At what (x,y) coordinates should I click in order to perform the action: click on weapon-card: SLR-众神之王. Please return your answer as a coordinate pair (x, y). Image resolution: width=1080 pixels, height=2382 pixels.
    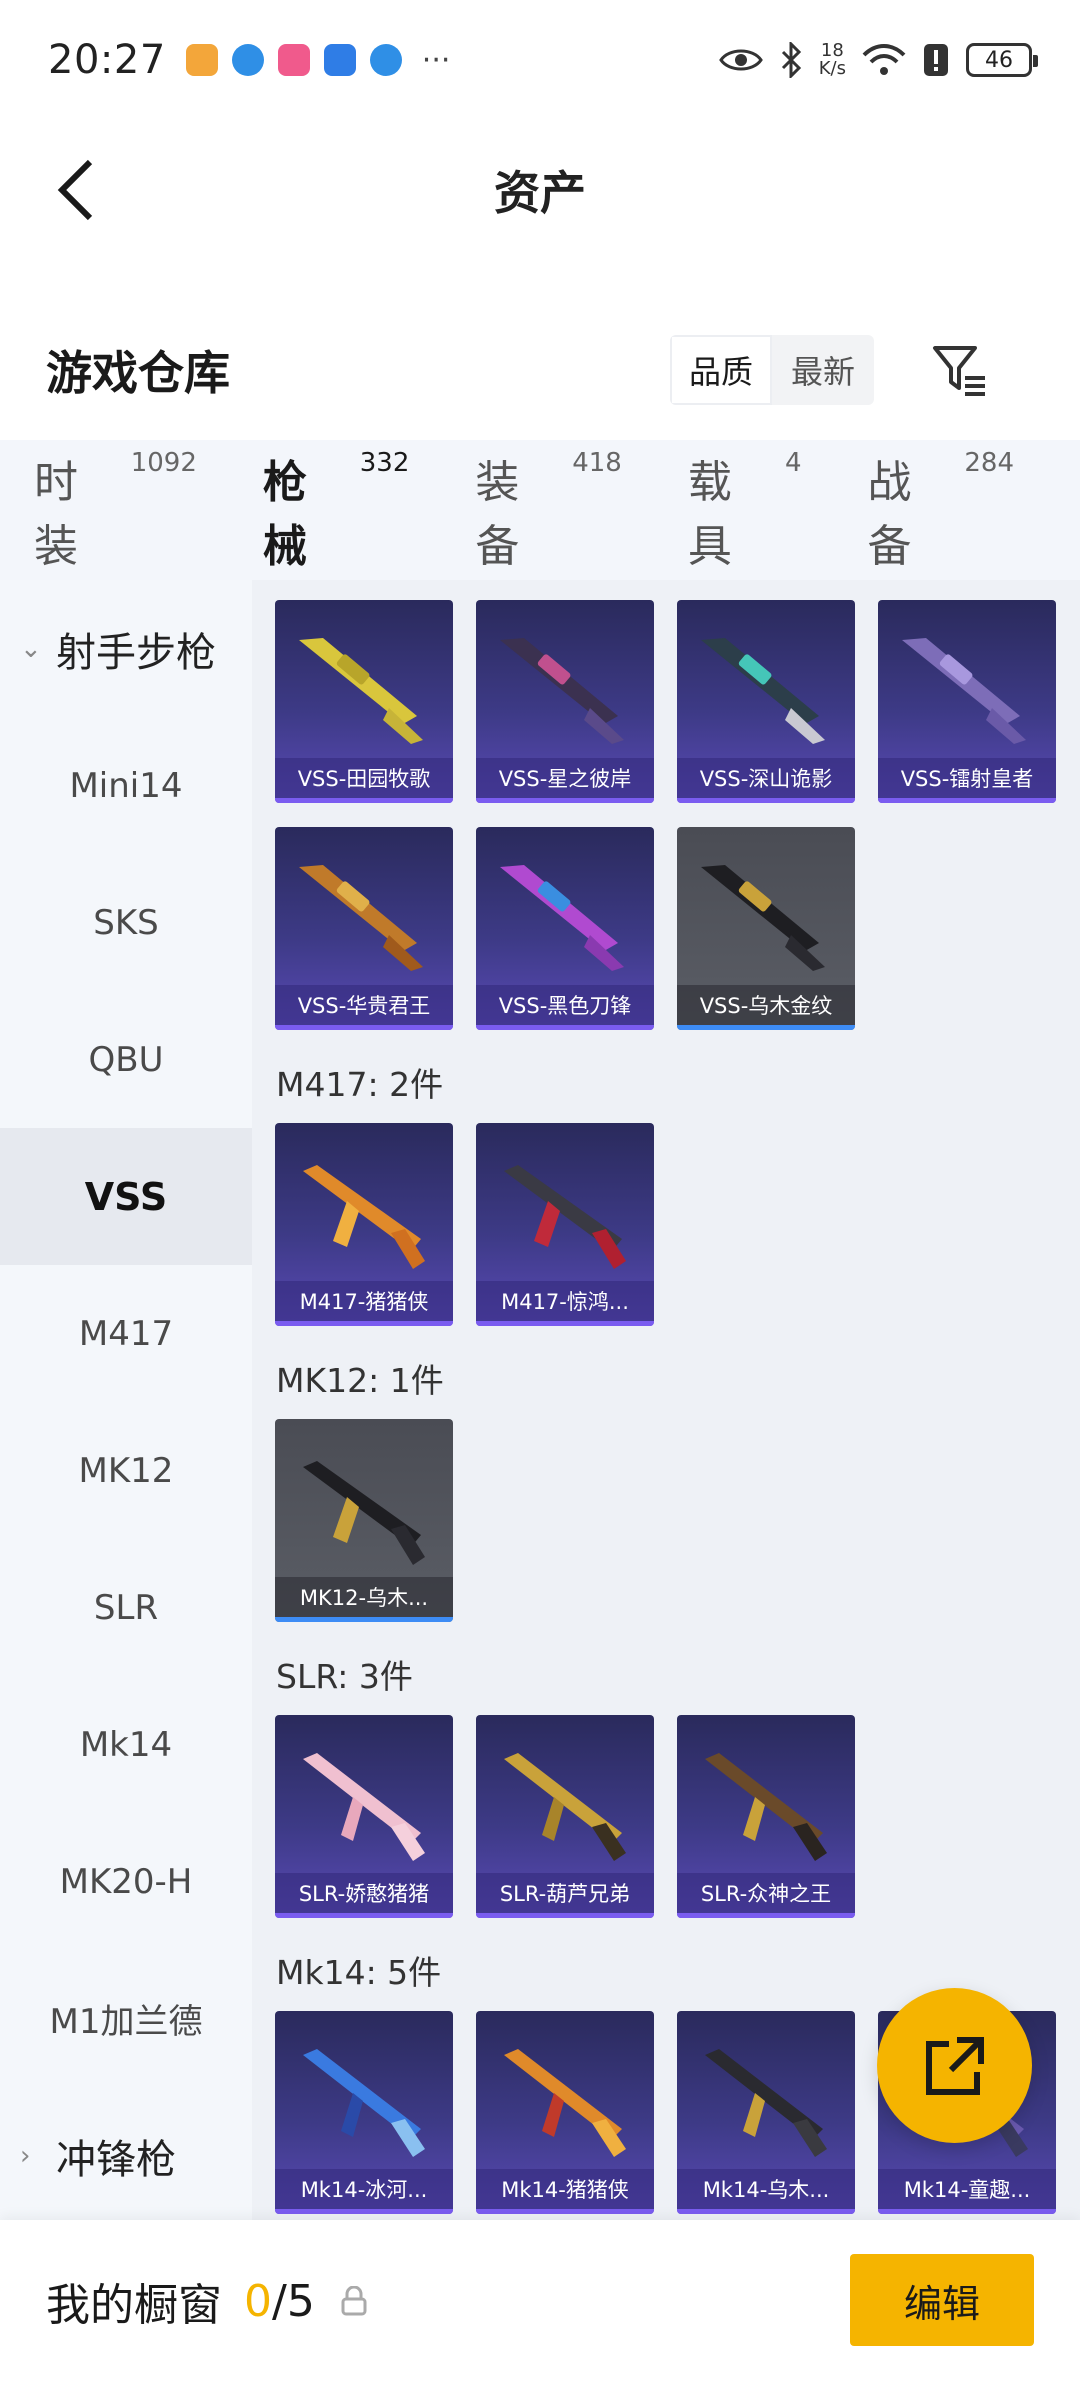
    Looking at the image, I should click on (766, 1816).